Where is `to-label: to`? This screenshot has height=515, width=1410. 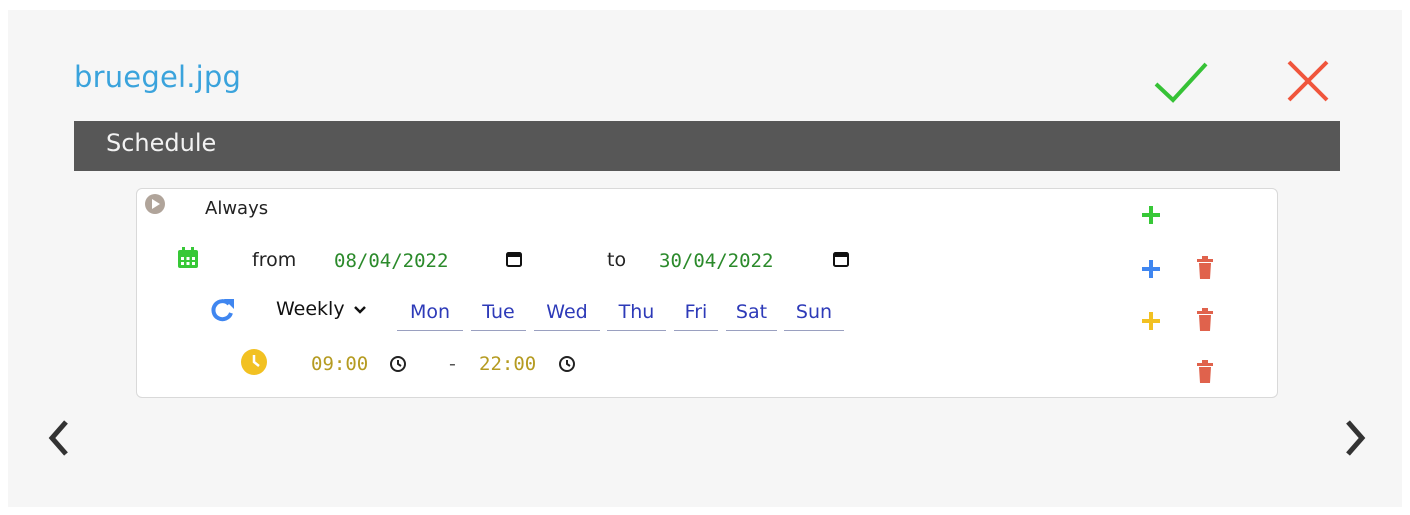
to-label: to is located at coordinates (617, 260).